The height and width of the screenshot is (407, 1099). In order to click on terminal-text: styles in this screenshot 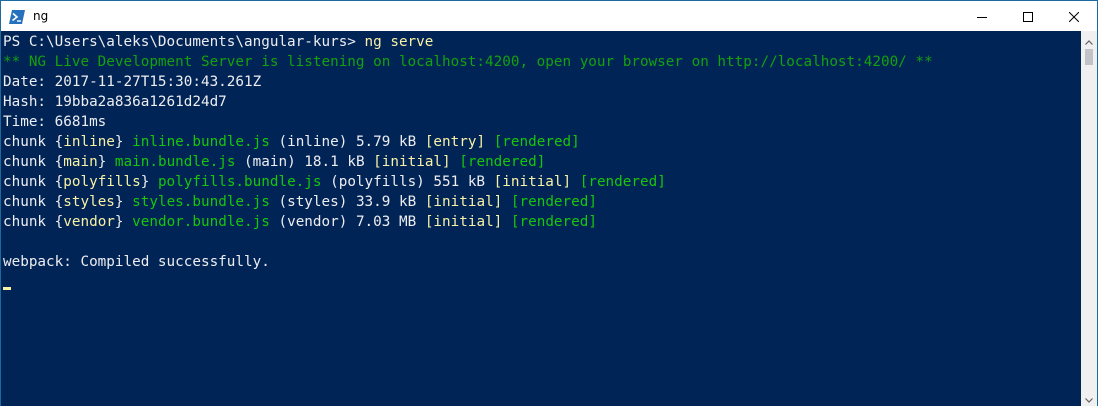, I will do `click(89, 202)`.